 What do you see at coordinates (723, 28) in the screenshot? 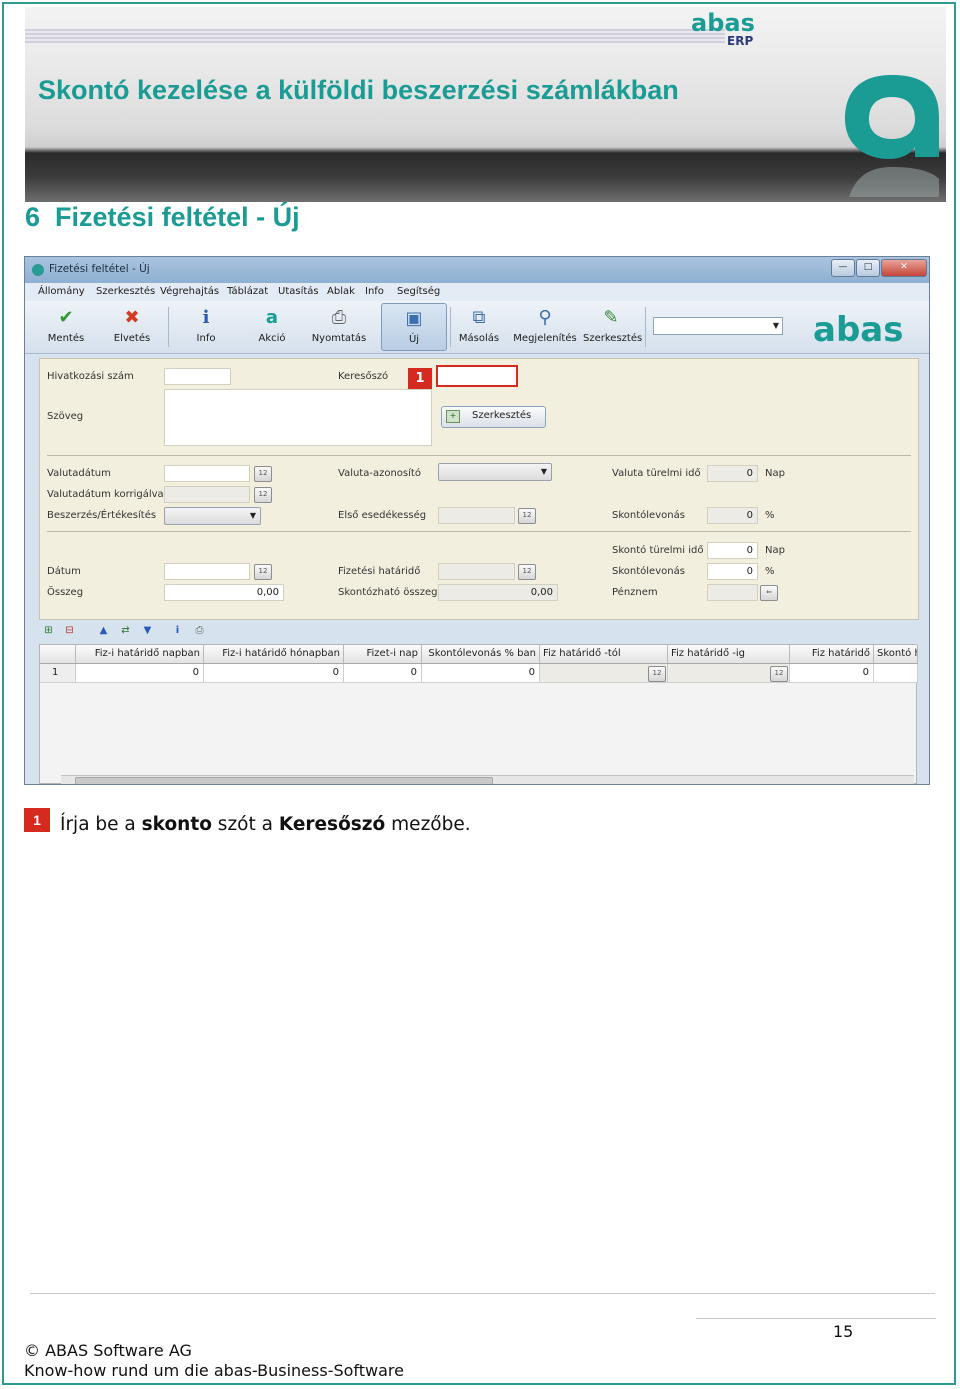
I see `abas-erp-logo: abas ERP` at bounding box center [723, 28].